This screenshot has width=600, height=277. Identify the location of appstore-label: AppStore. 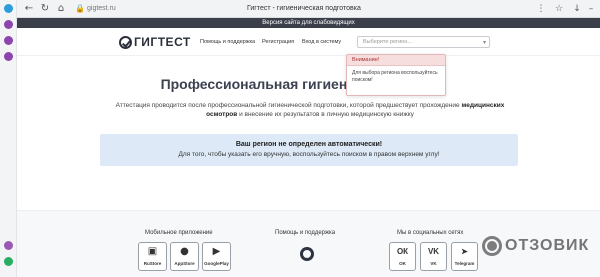
(184, 263).